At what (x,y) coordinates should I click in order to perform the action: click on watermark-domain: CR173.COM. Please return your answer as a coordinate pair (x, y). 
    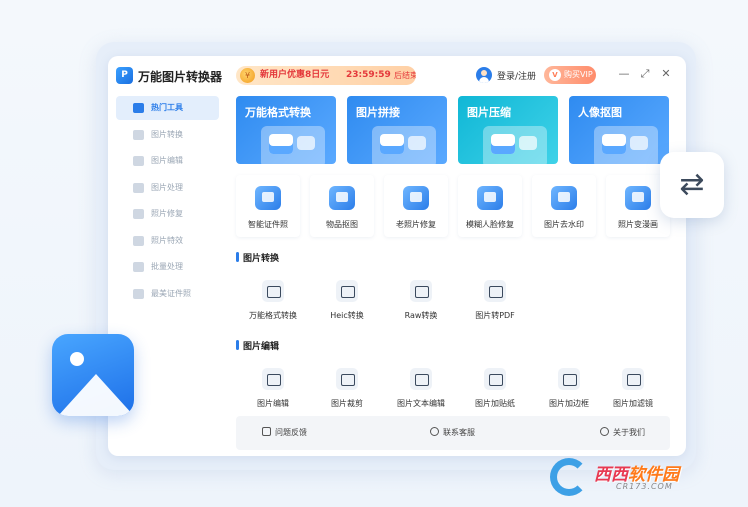
    Looking at the image, I should click on (644, 486).